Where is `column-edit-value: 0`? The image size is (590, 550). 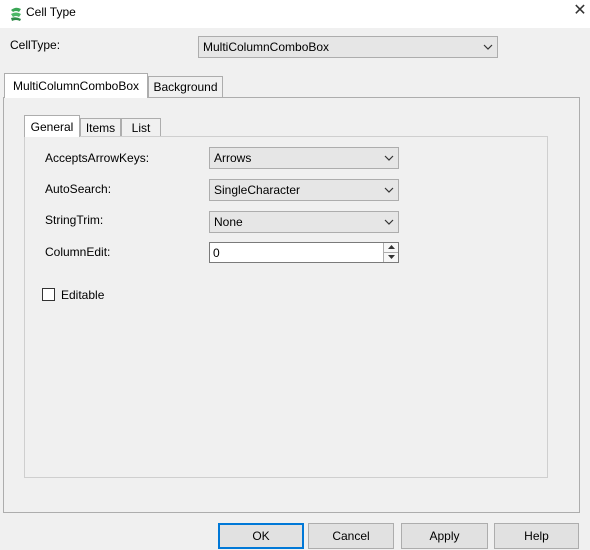
column-edit-value: 0 is located at coordinates (216, 252).